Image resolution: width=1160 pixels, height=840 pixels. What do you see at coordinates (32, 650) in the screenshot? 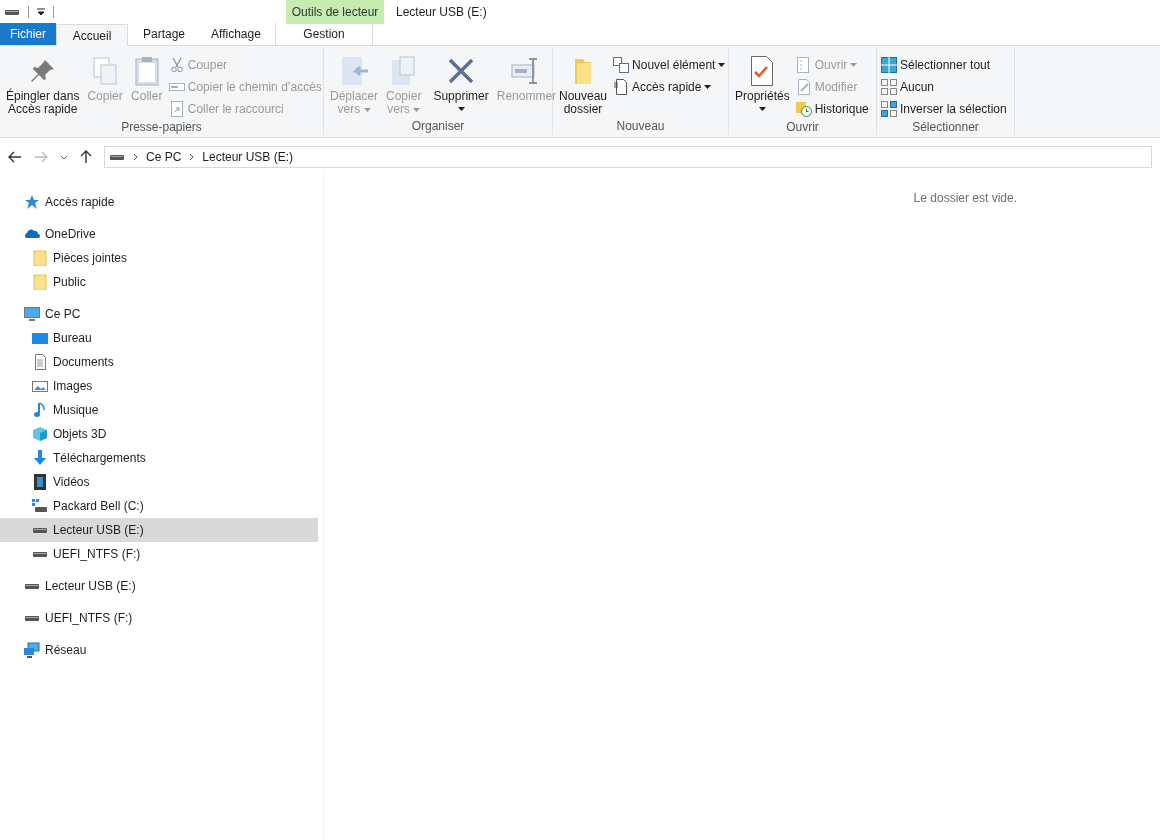
I see `network-icon` at bounding box center [32, 650].